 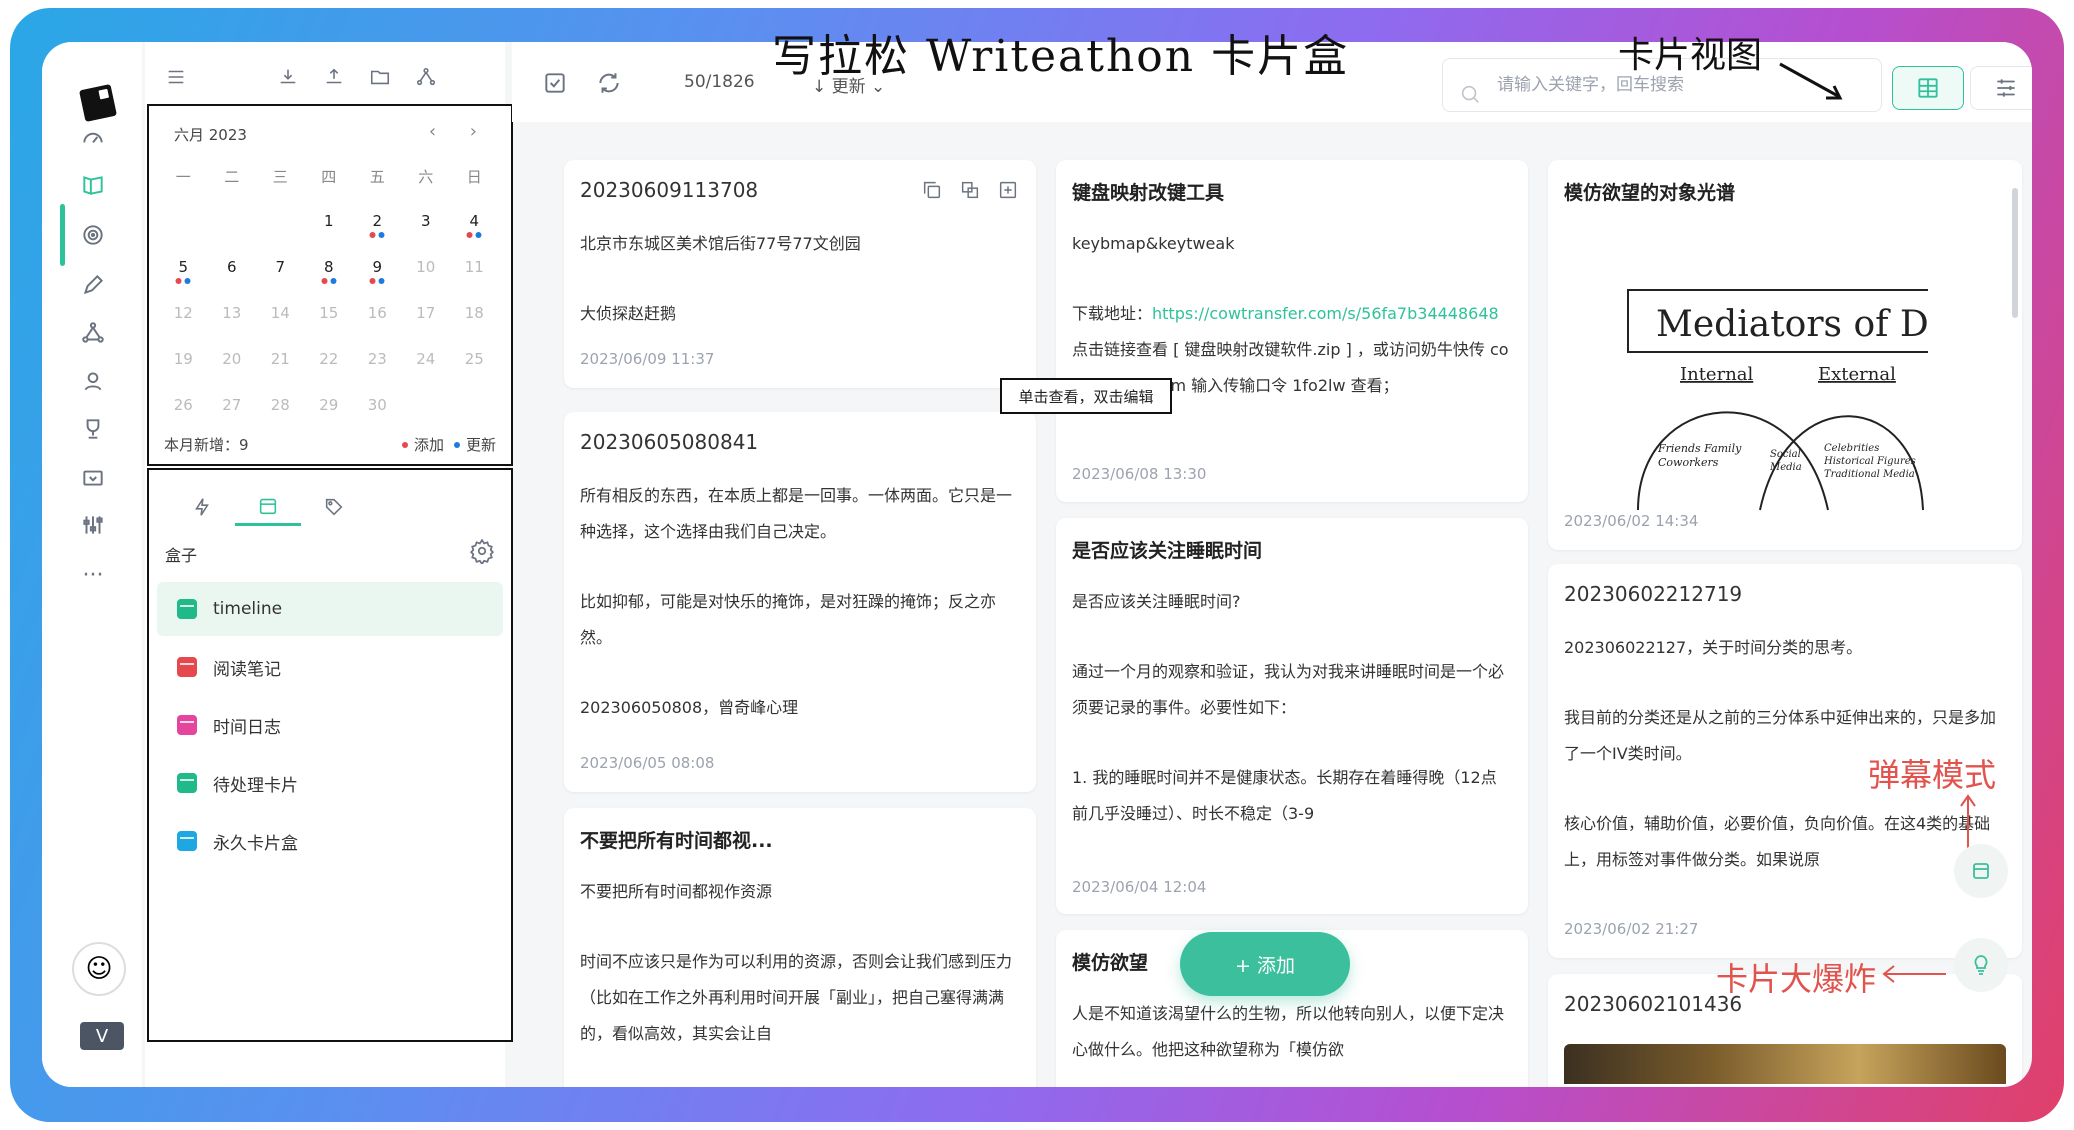 What do you see at coordinates (93, 285) in the screenshot?
I see `pencil-icon` at bounding box center [93, 285].